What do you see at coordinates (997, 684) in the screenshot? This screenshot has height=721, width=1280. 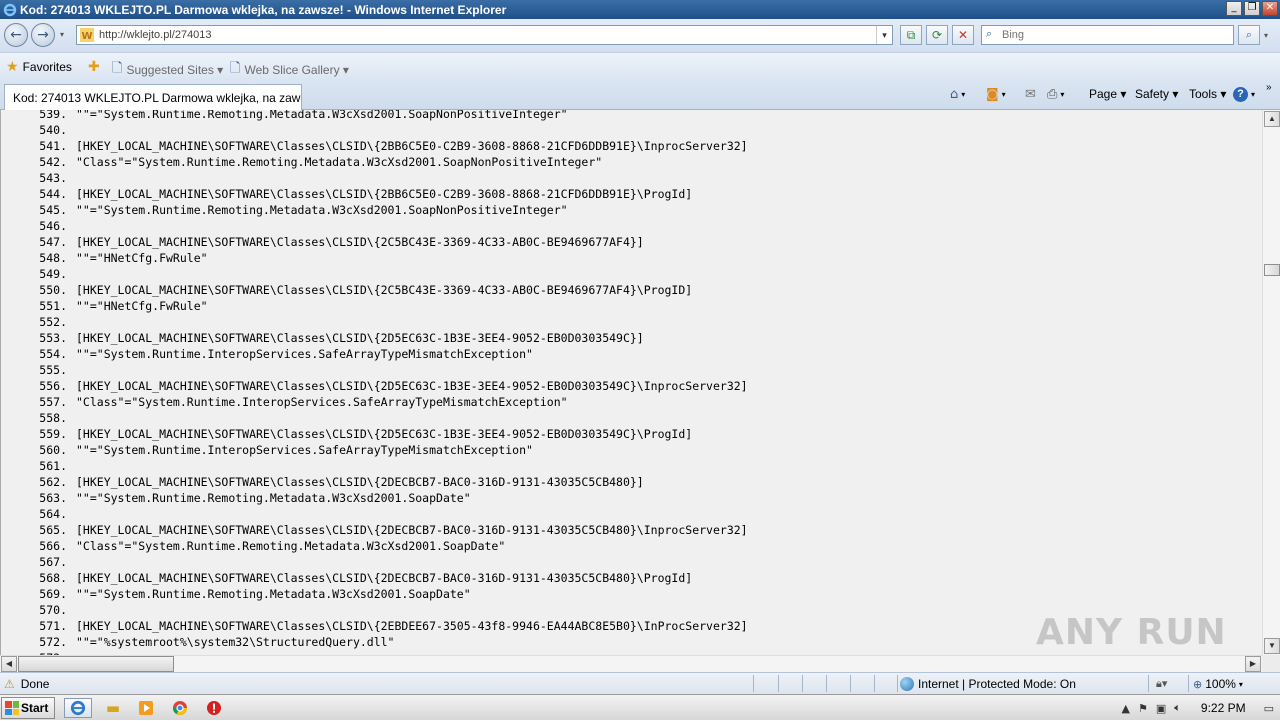 I see `zone-label: Internet | Protected Mode: On` at bounding box center [997, 684].